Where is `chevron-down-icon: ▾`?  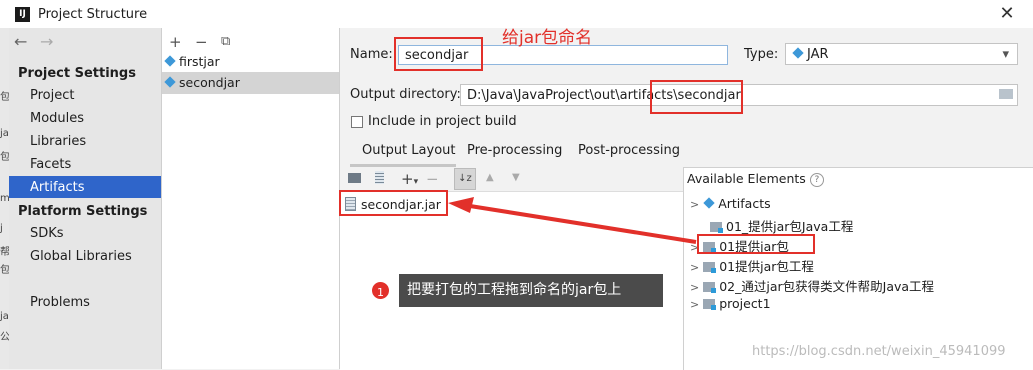 chevron-down-icon: ▾ is located at coordinates (1005, 54).